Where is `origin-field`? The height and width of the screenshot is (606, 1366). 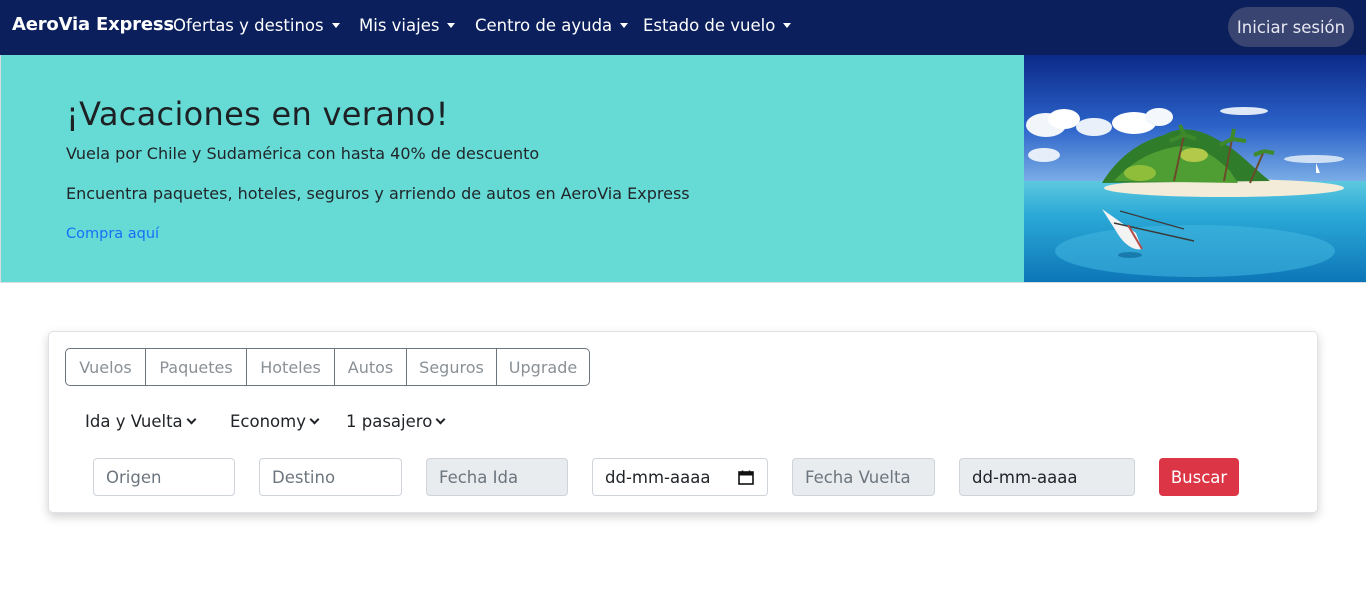 origin-field is located at coordinates (164, 477).